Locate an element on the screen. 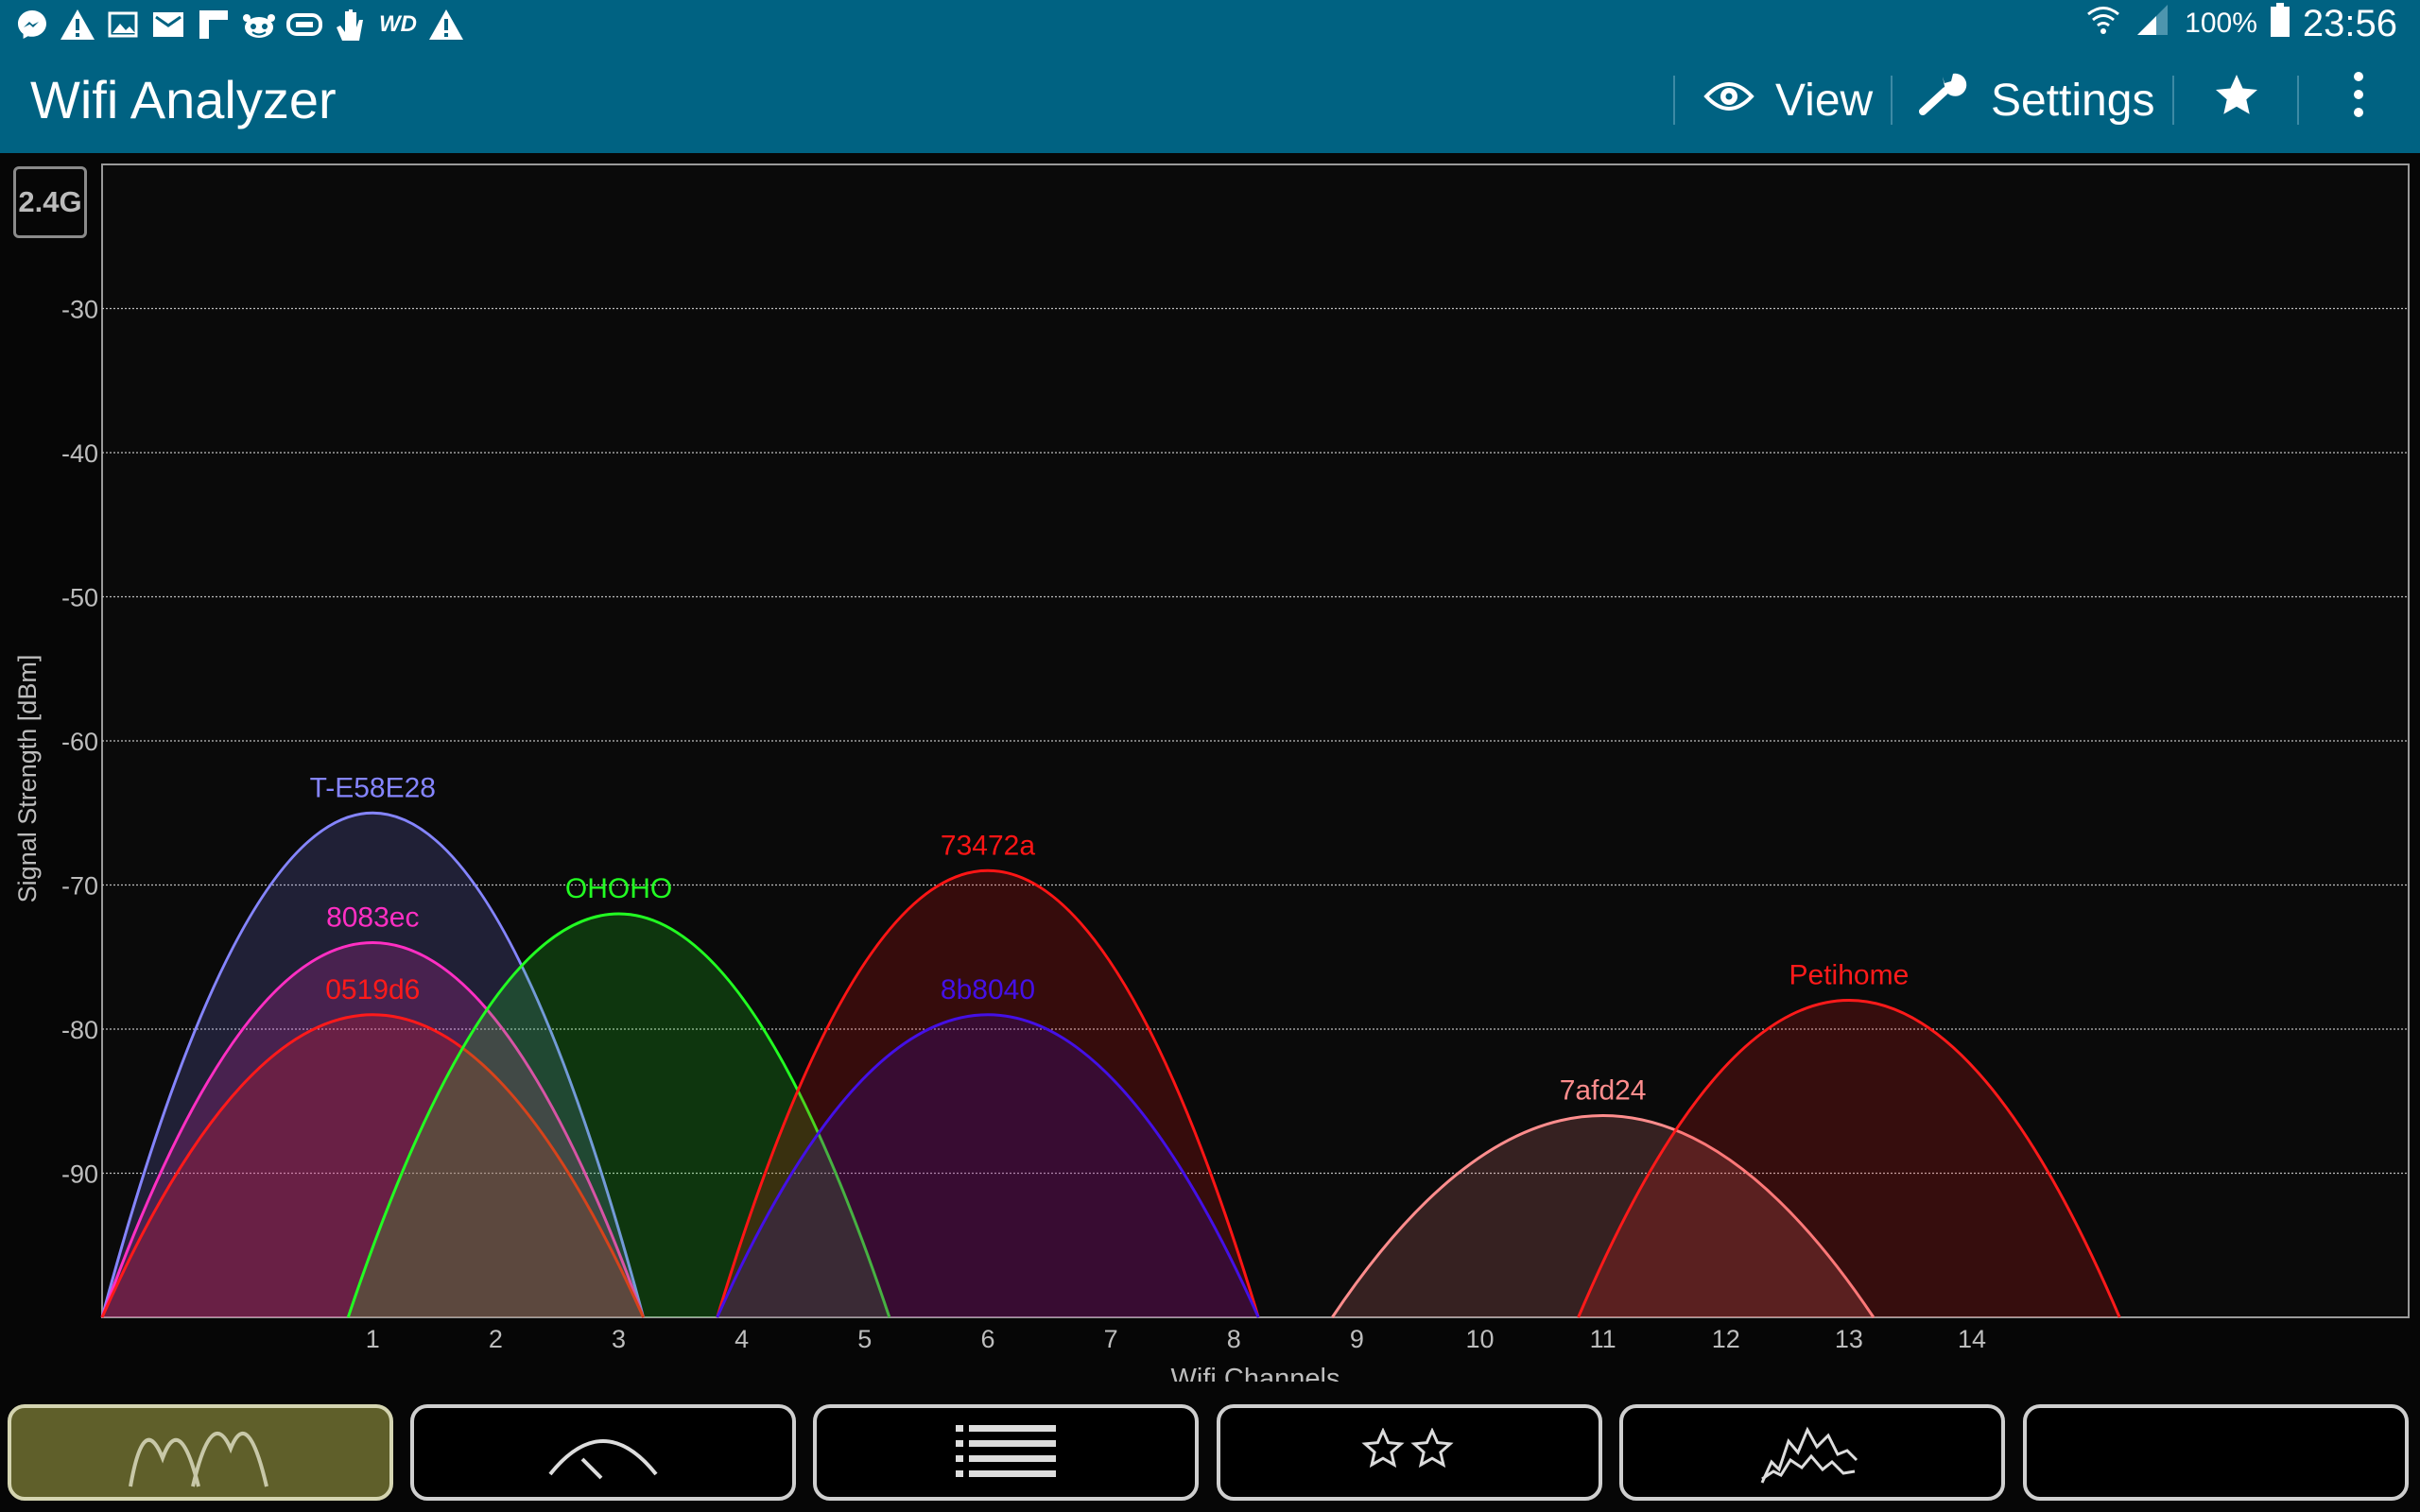 The width and height of the screenshot is (2420, 1512). x-tick-label: 8 is located at coordinates (1234, 1339).